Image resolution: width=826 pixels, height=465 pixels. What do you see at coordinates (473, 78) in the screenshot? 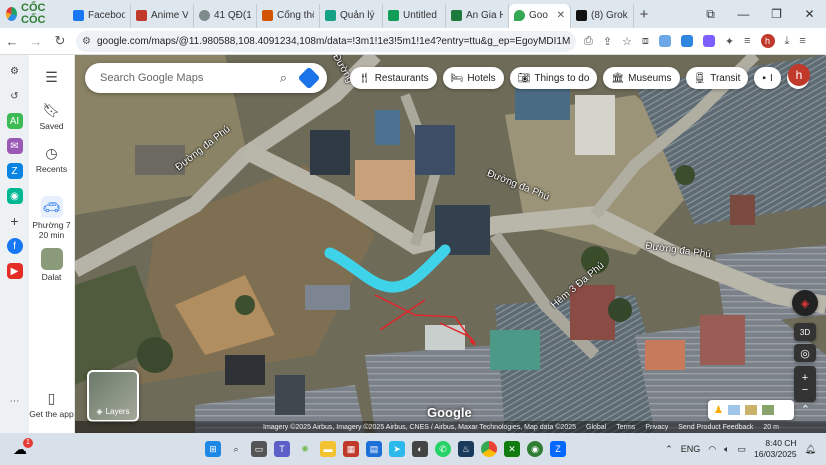
I see `chip-hotels: 🛏︎ Hotels` at bounding box center [473, 78].